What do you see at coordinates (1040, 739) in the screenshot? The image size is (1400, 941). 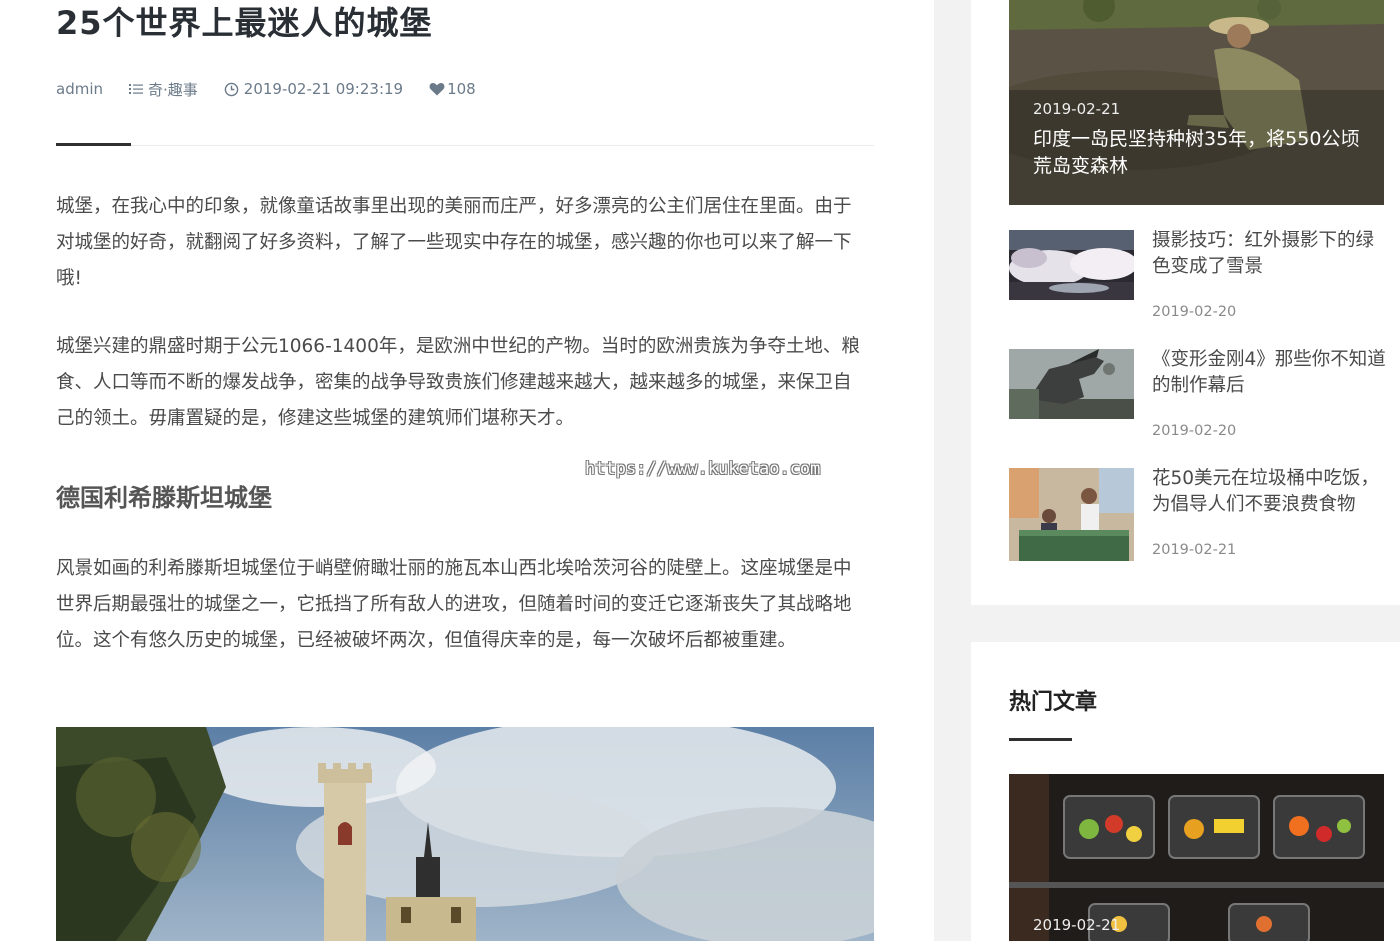 I see `hot-heading-accent` at bounding box center [1040, 739].